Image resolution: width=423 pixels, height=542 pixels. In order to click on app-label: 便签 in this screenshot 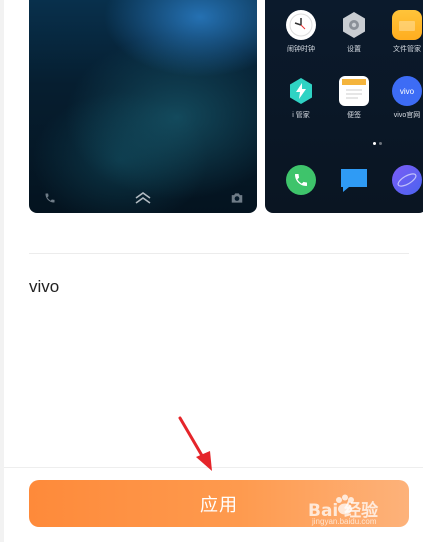, I will do `click(354, 115)`.